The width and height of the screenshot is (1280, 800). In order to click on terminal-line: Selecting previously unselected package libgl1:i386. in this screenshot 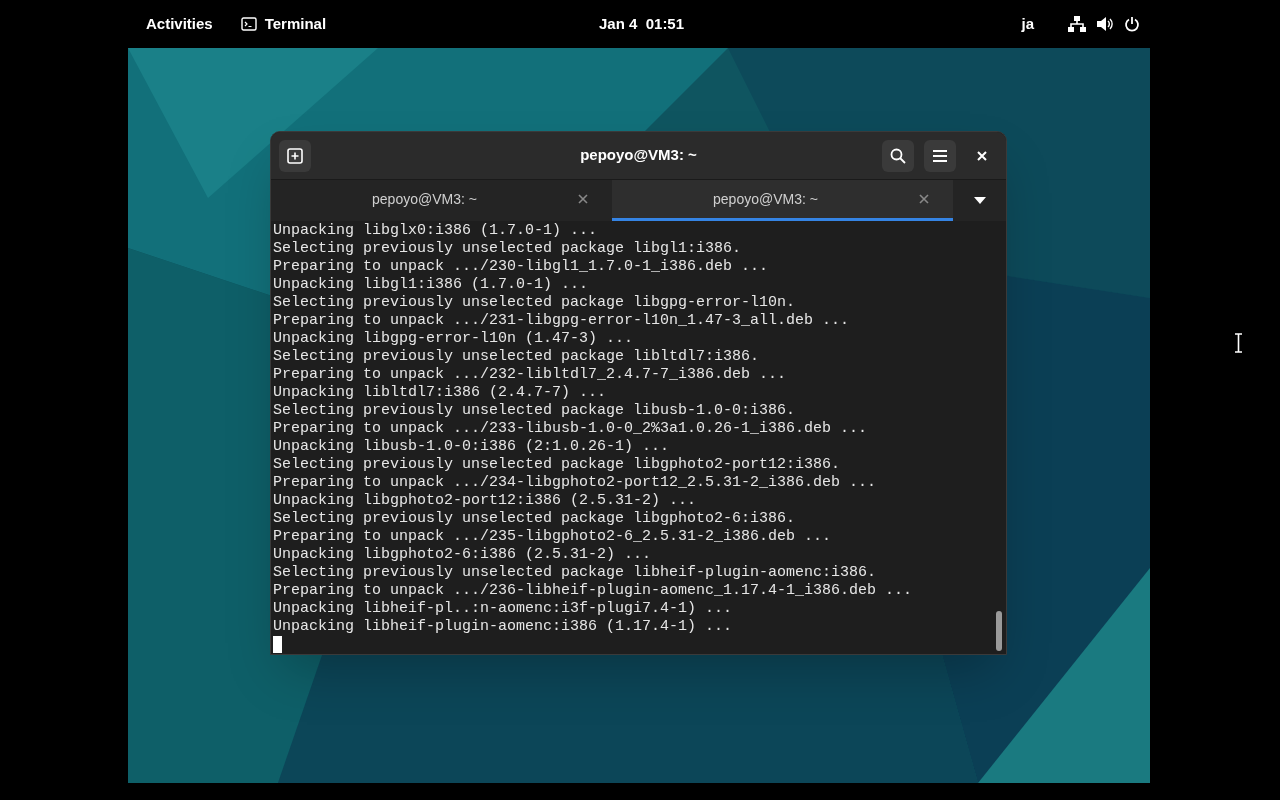, I will do `click(507, 249)`.